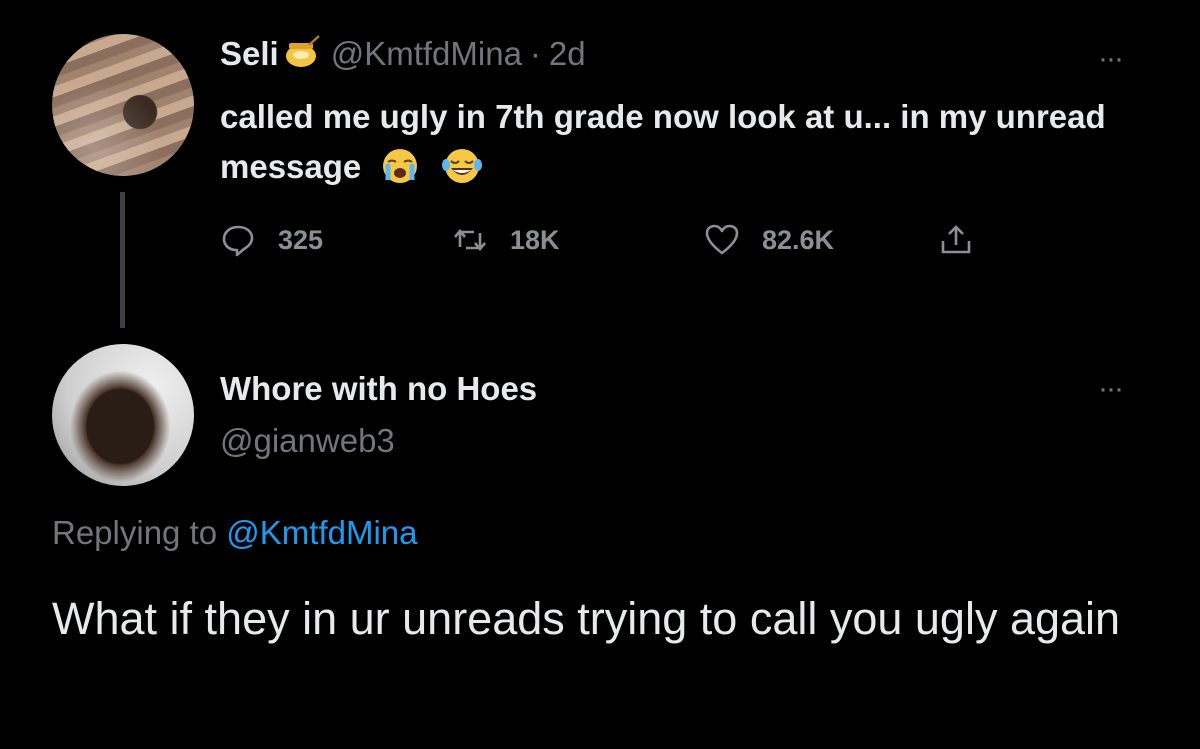 This screenshot has width=1200, height=749. Describe the element at coordinates (1111, 59) in the screenshot. I see `tweet1-more-options-icon: ···` at that location.